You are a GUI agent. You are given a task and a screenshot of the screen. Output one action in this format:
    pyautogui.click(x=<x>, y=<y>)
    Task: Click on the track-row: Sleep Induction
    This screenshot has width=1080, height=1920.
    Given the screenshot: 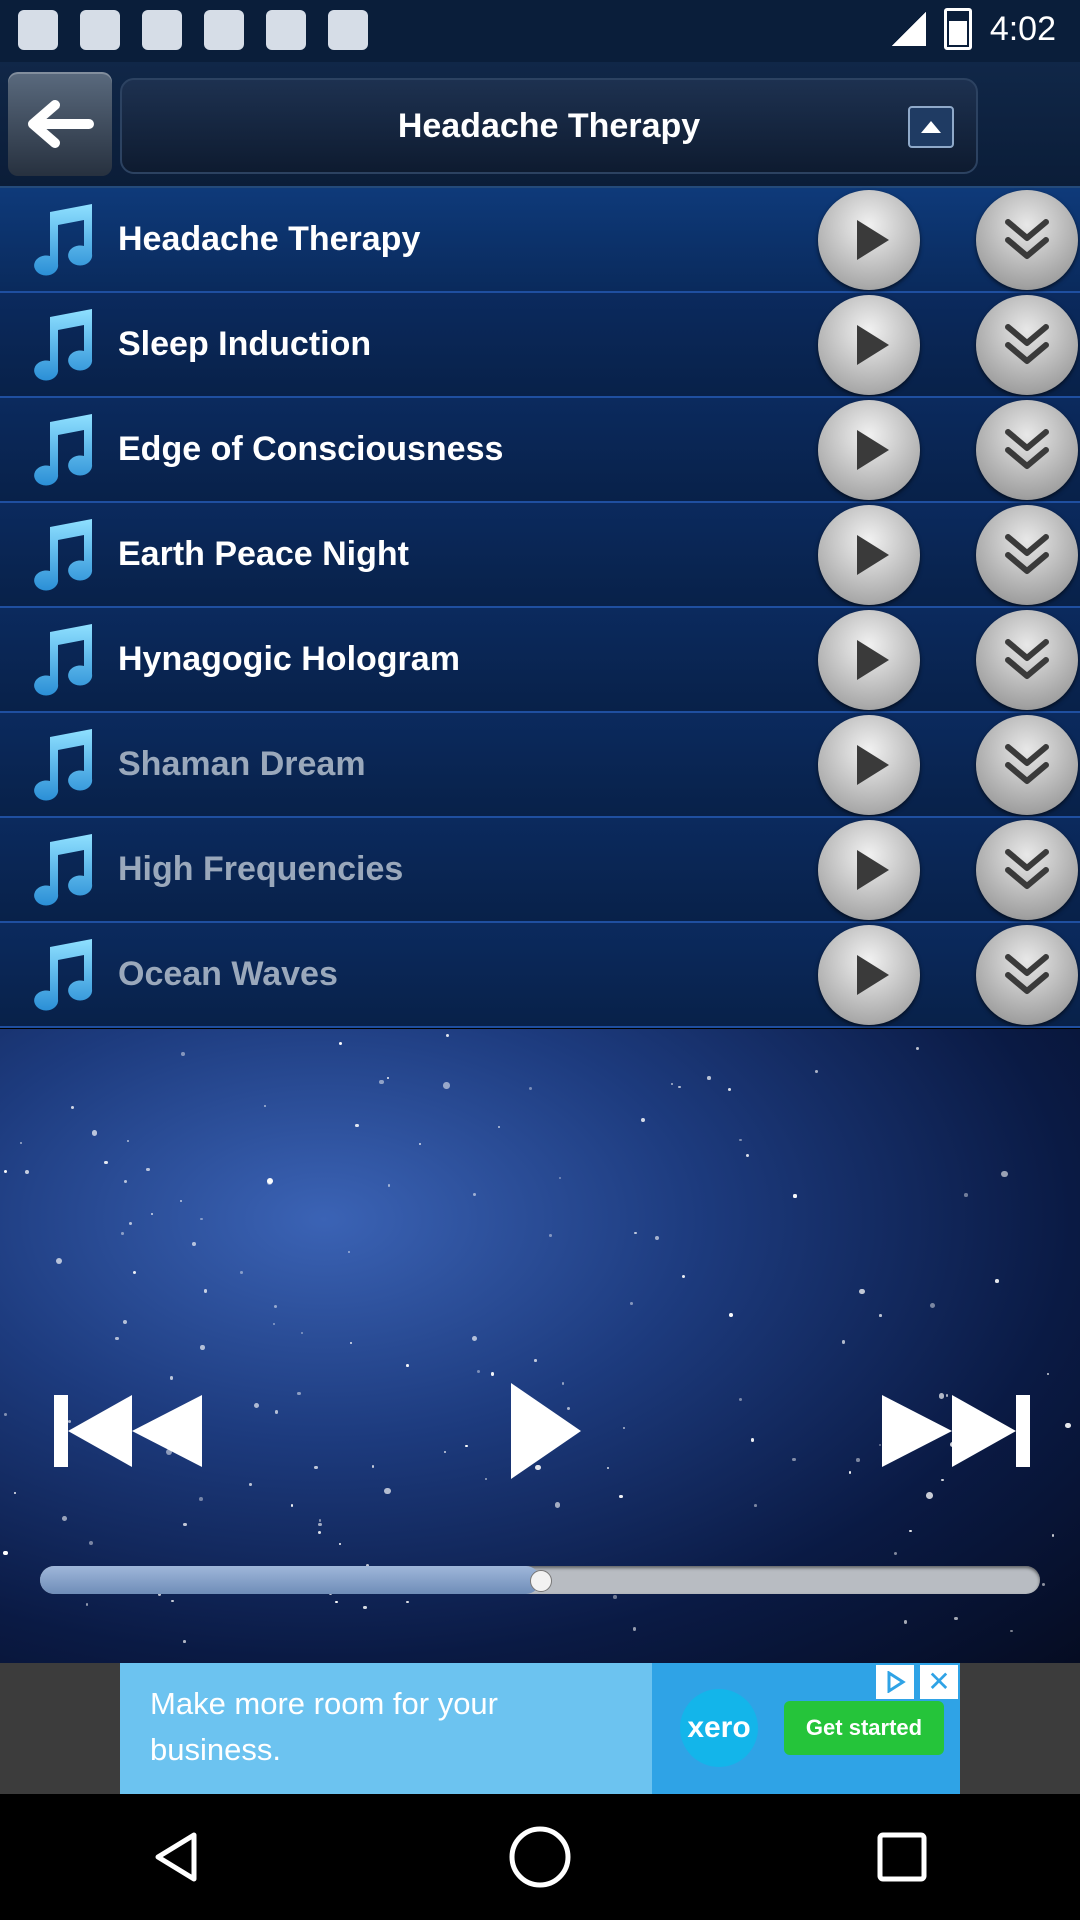 What is the action you would take?
    pyautogui.click(x=540, y=345)
    